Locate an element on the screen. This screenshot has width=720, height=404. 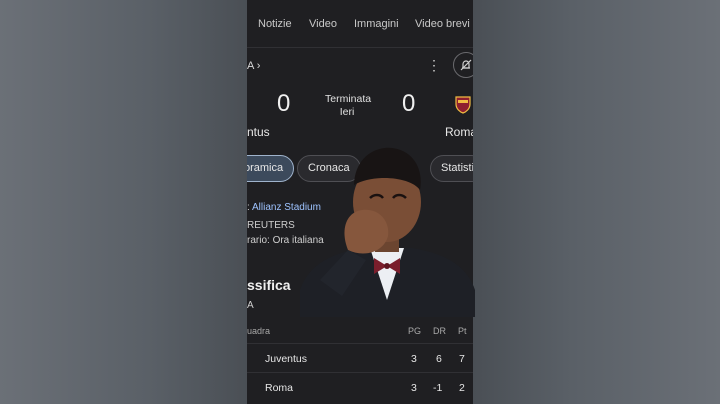
time-label: rario: is located at coordinates (258, 240).